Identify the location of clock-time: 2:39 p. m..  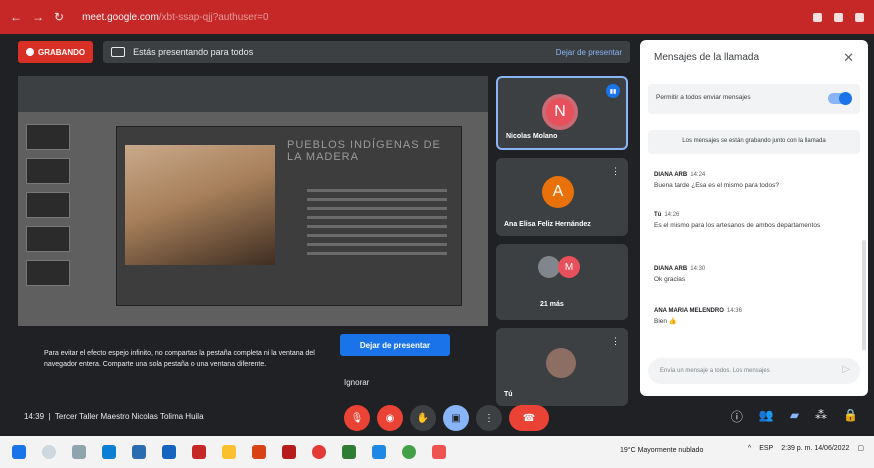
(797, 448).